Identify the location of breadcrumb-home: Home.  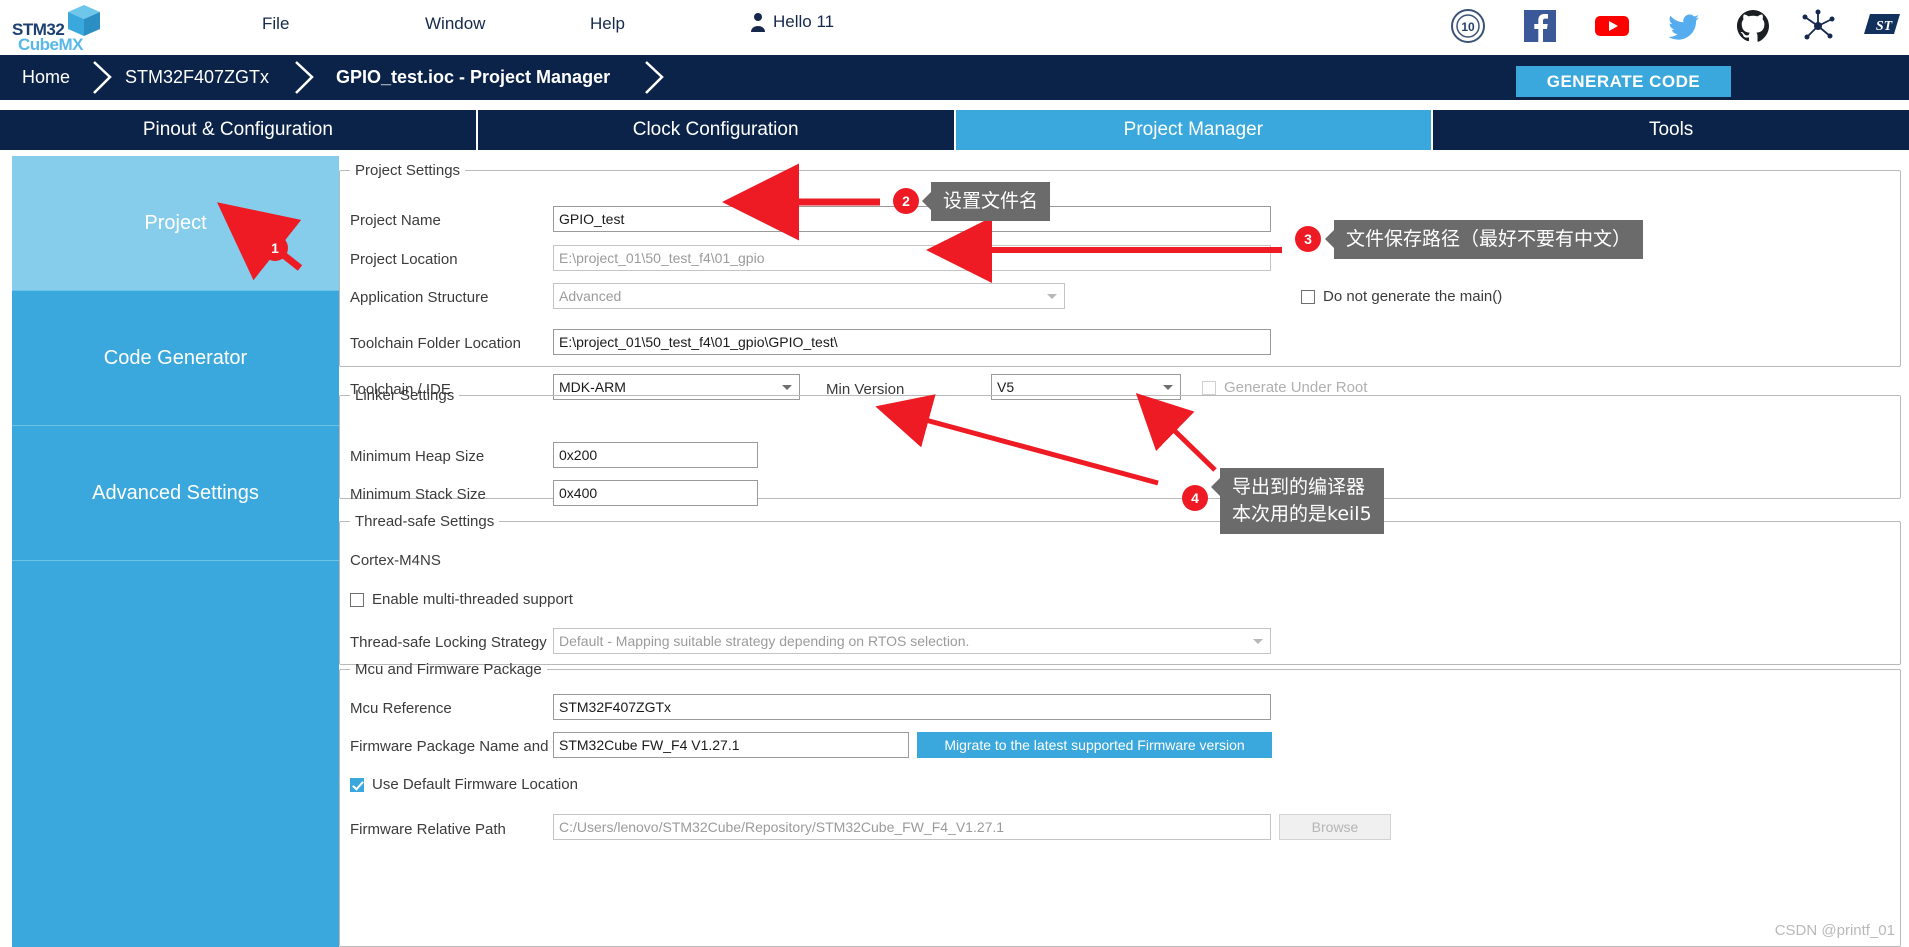
(46, 77).